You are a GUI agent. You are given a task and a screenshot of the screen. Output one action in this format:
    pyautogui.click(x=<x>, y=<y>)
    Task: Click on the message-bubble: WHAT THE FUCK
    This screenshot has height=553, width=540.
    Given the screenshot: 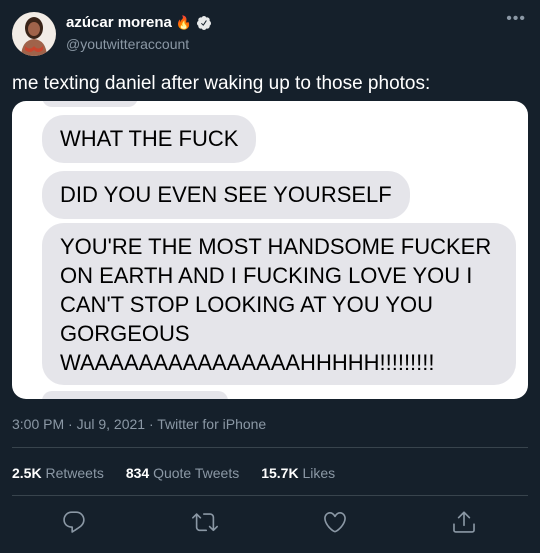 What is the action you would take?
    pyautogui.click(x=149, y=139)
    